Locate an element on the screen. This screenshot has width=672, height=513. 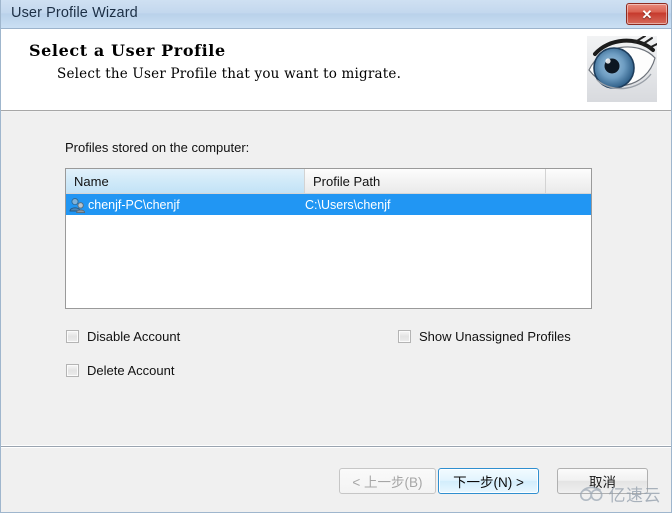
page-title: Select a User Profile is located at coordinates (127, 50).